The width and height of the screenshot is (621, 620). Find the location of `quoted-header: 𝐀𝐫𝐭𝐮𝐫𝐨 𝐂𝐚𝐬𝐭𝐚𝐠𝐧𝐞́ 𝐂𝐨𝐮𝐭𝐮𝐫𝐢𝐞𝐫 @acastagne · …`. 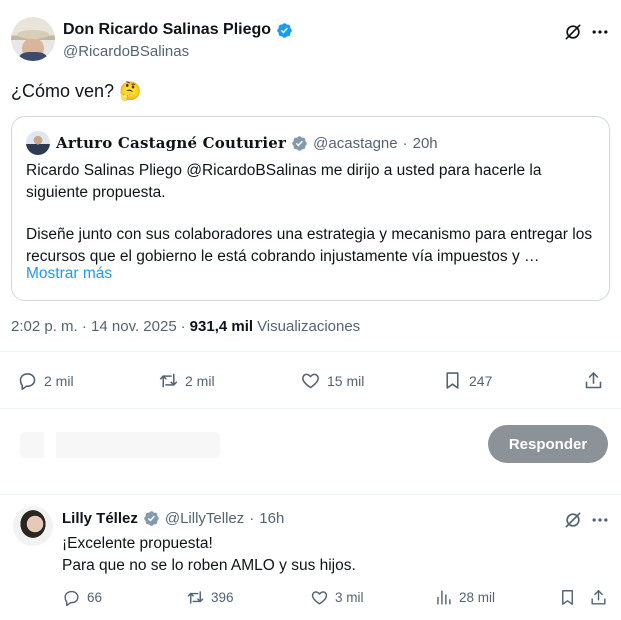

quoted-header: 𝐀𝐫𝐭𝐮𝐫𝐨 𝐂𝐚𝐬𝐭𝐚𝐠𝐧𝐞́ 𝐂𝐨𝐮𝐭𝐮𝐫𝐢𝐞𝐫 @acastagne · … is located at coordinates (247, 143).